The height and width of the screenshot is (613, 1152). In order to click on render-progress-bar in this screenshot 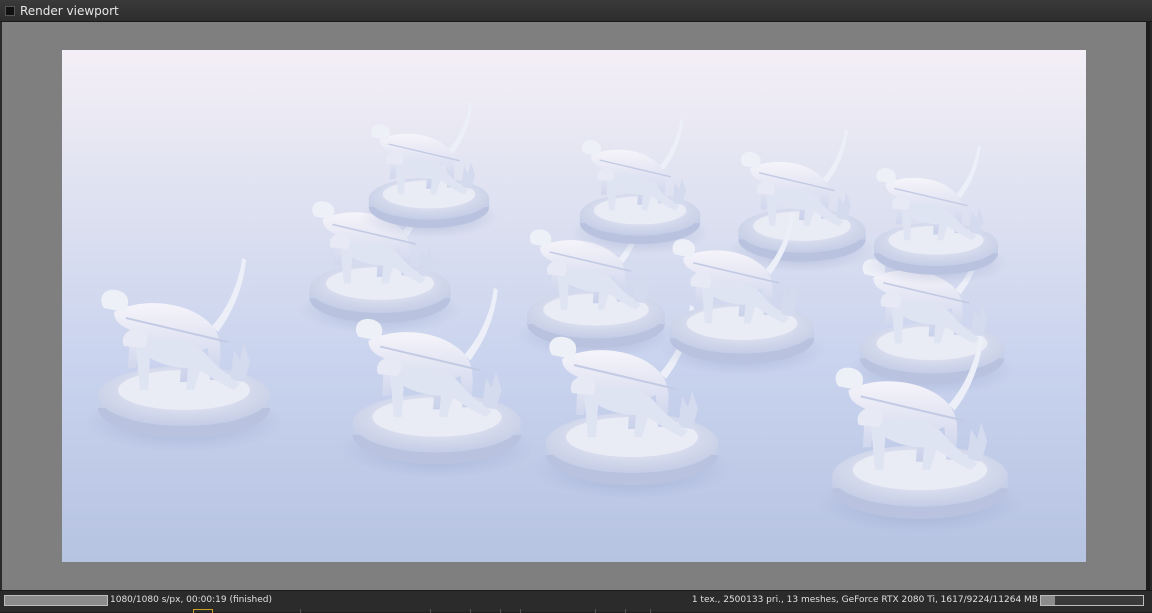, I will do `click(56, 600)`.